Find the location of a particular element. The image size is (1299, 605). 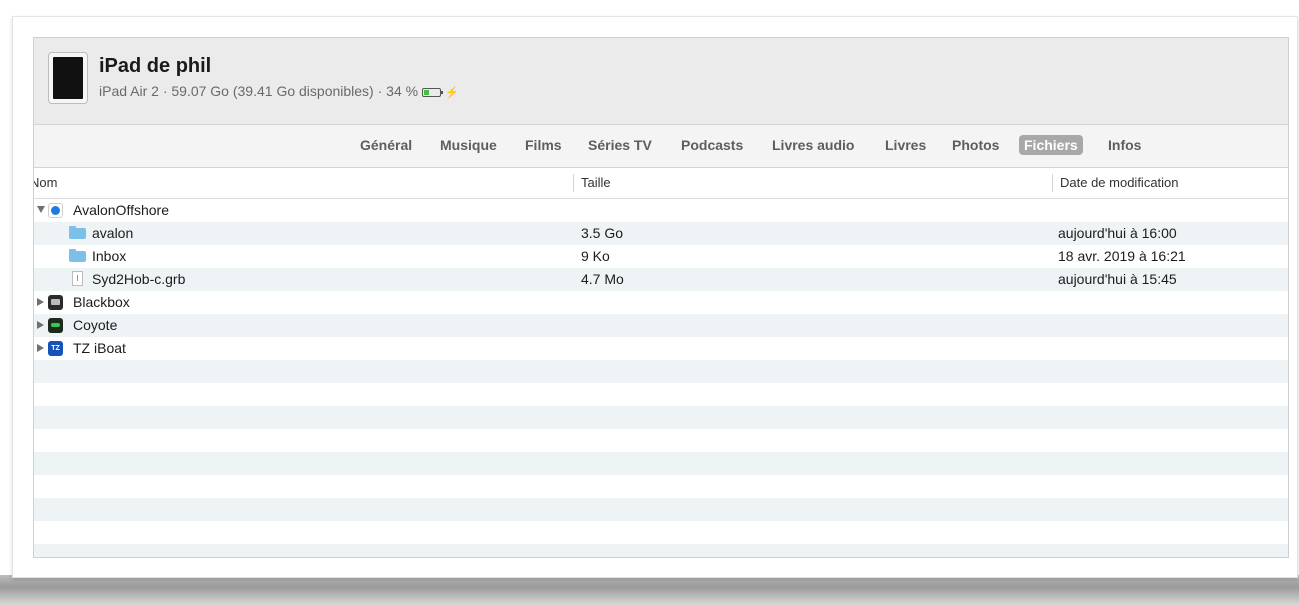

row-size: 3.5 Go is located at coordinates (602, 233).